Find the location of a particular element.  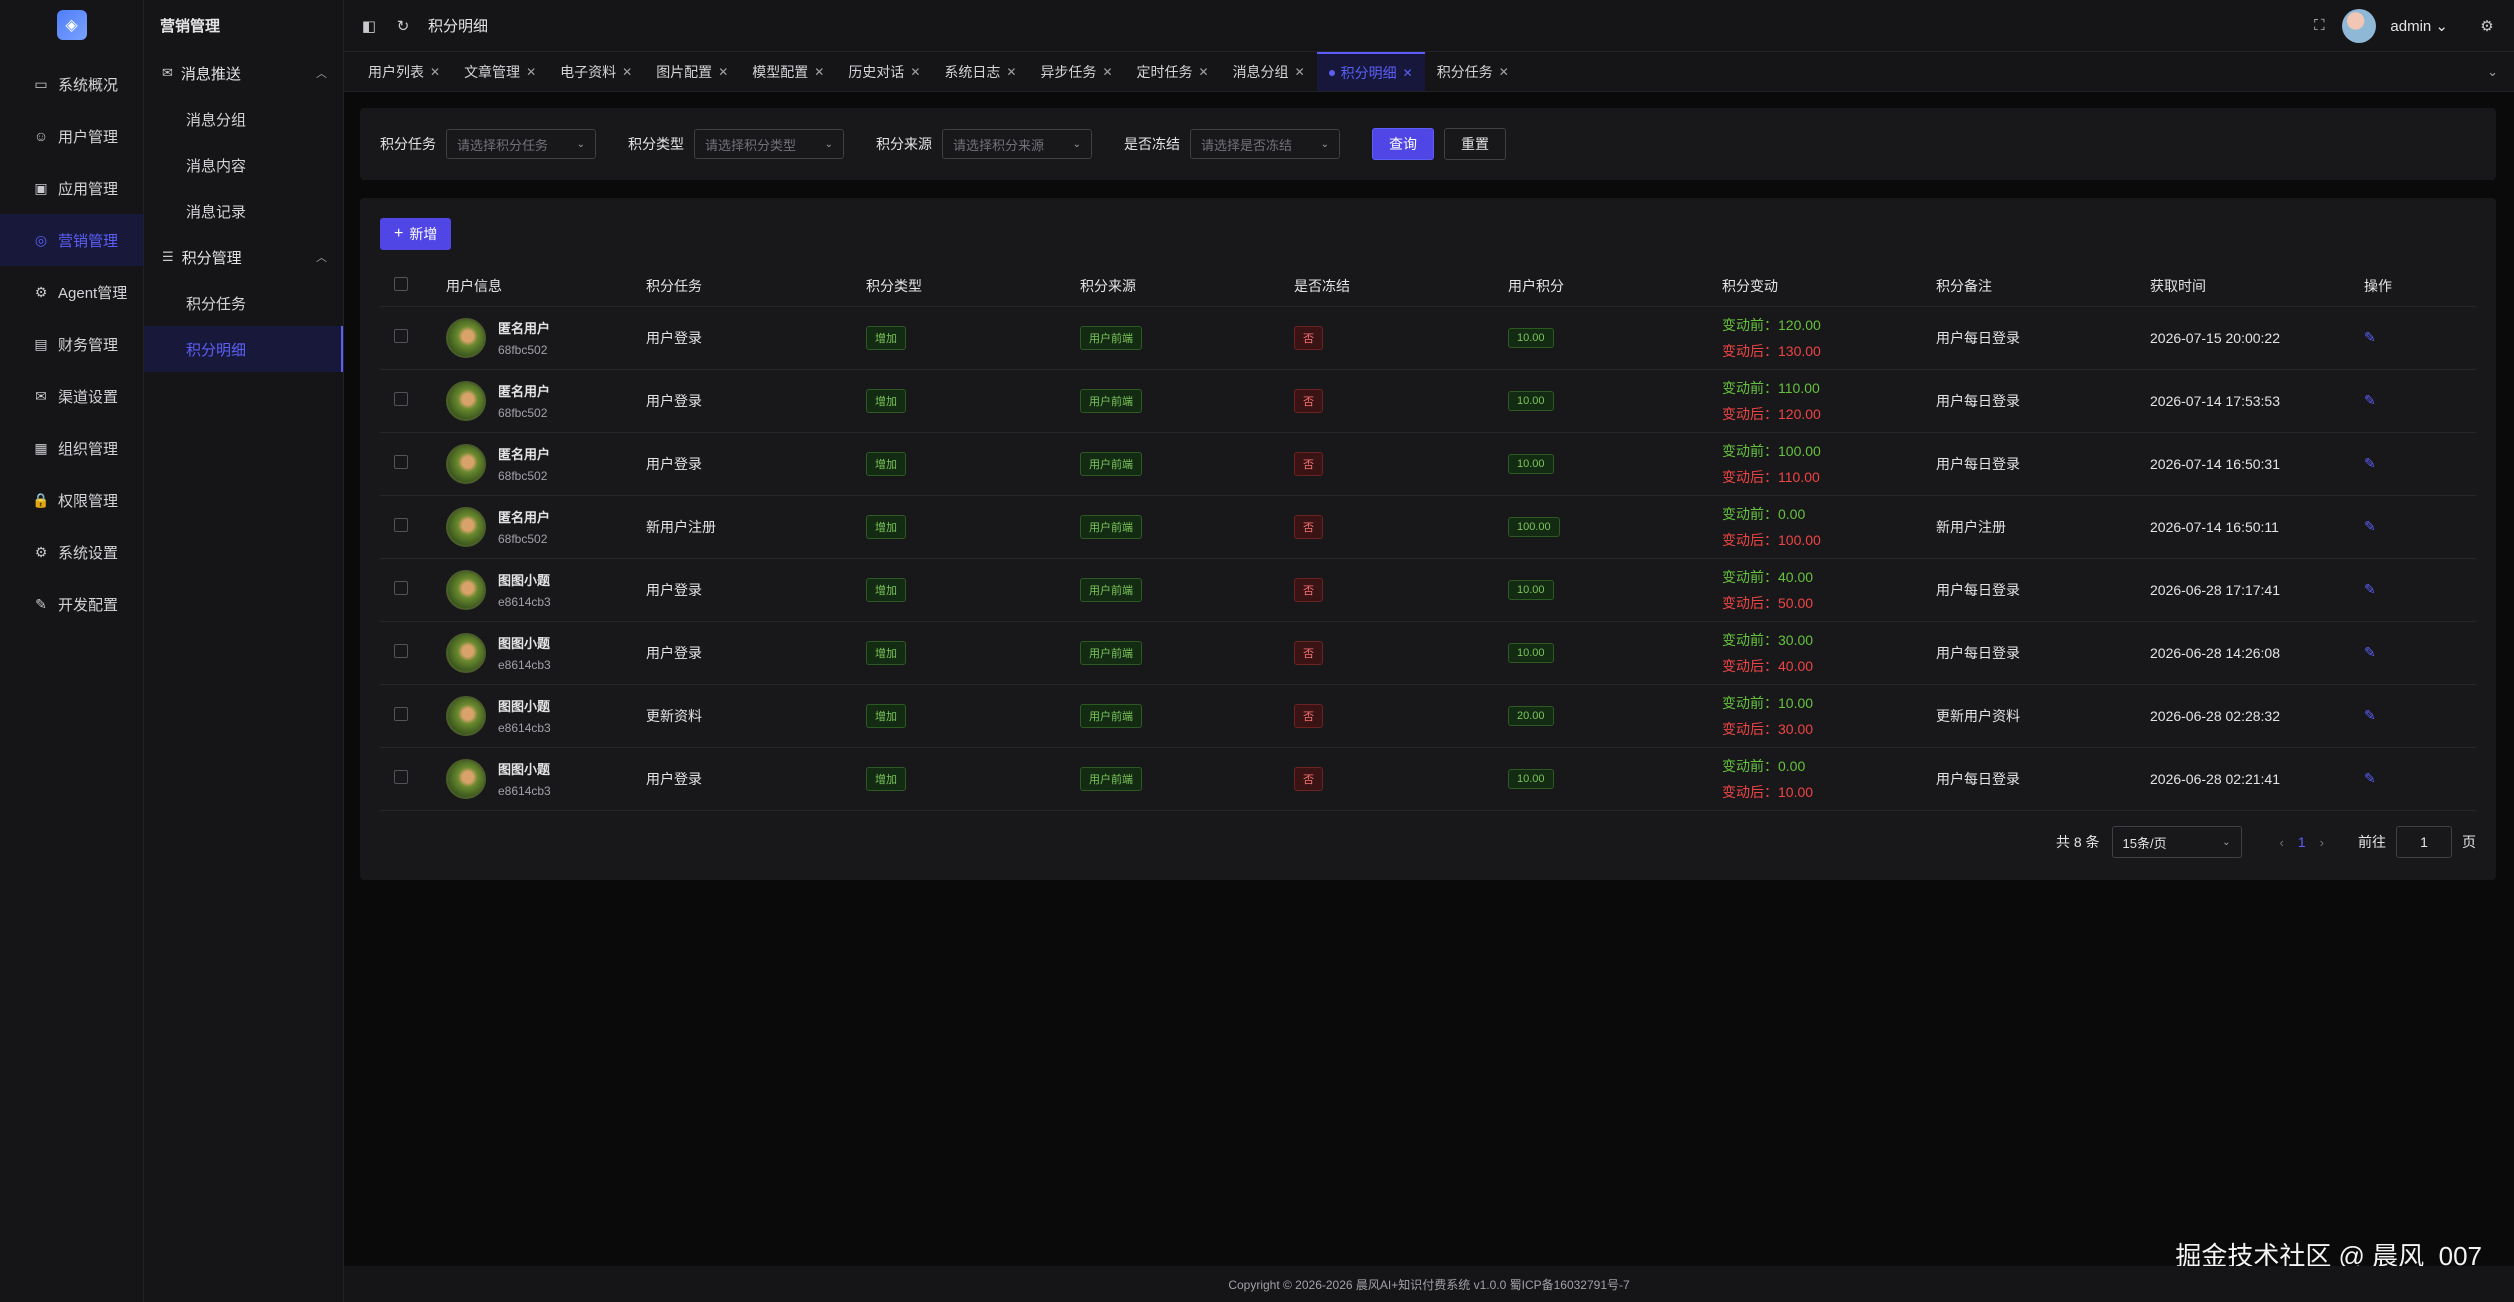

query-button: 查询 is located at coordinates (1403, 144).